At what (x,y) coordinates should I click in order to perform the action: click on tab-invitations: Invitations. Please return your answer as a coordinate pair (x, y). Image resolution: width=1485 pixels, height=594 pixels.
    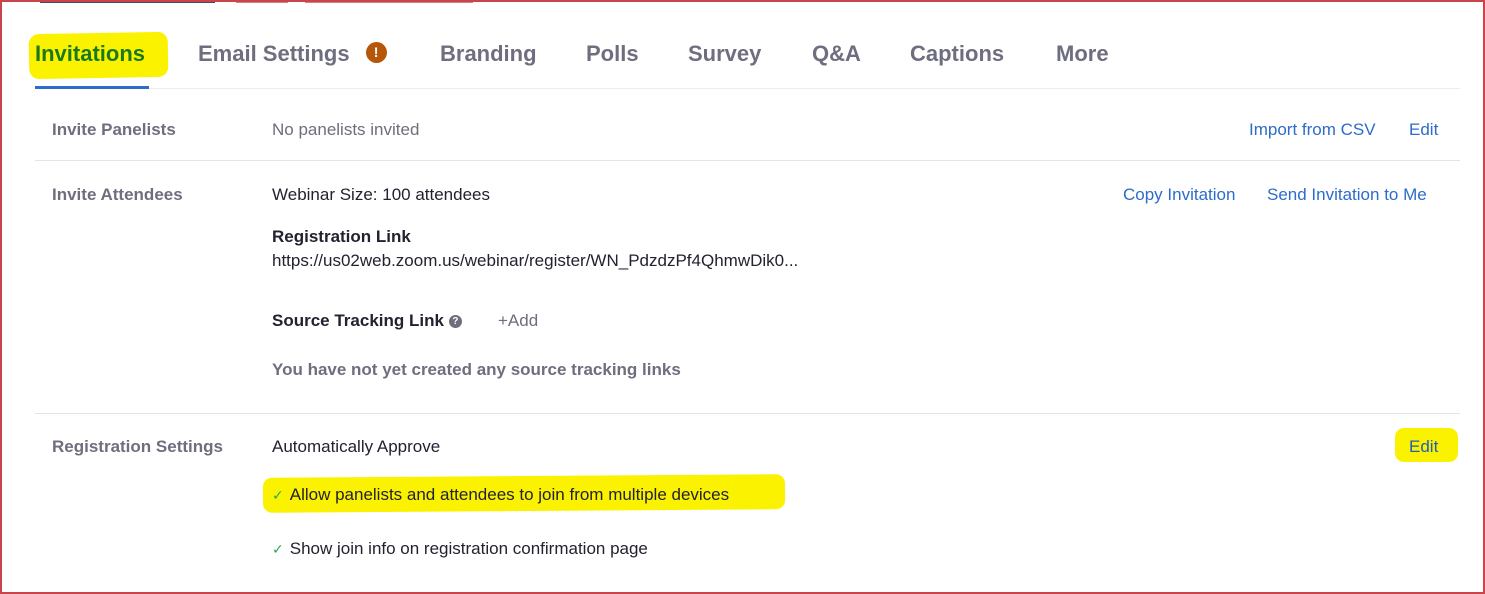
    Looking at the image, I should click on (98, 54).